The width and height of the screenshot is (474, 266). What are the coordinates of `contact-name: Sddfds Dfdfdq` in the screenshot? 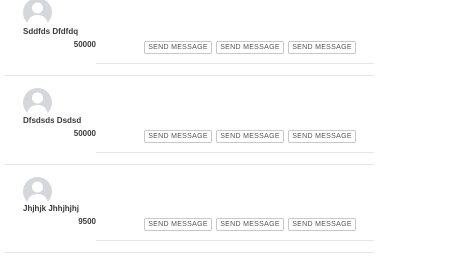 It's located at (51, 31).